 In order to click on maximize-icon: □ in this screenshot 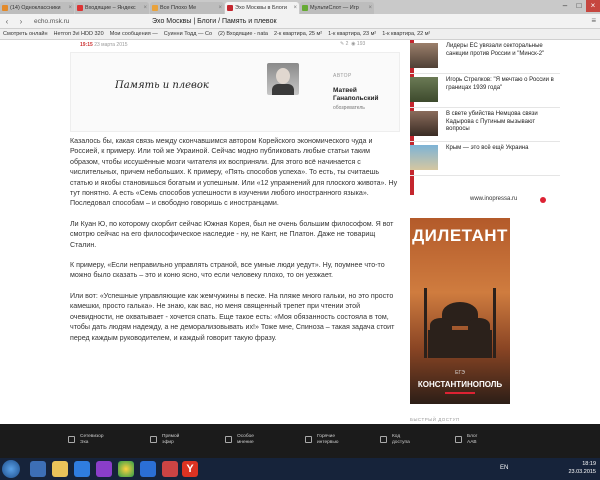, I will do `click(579, 6)`.